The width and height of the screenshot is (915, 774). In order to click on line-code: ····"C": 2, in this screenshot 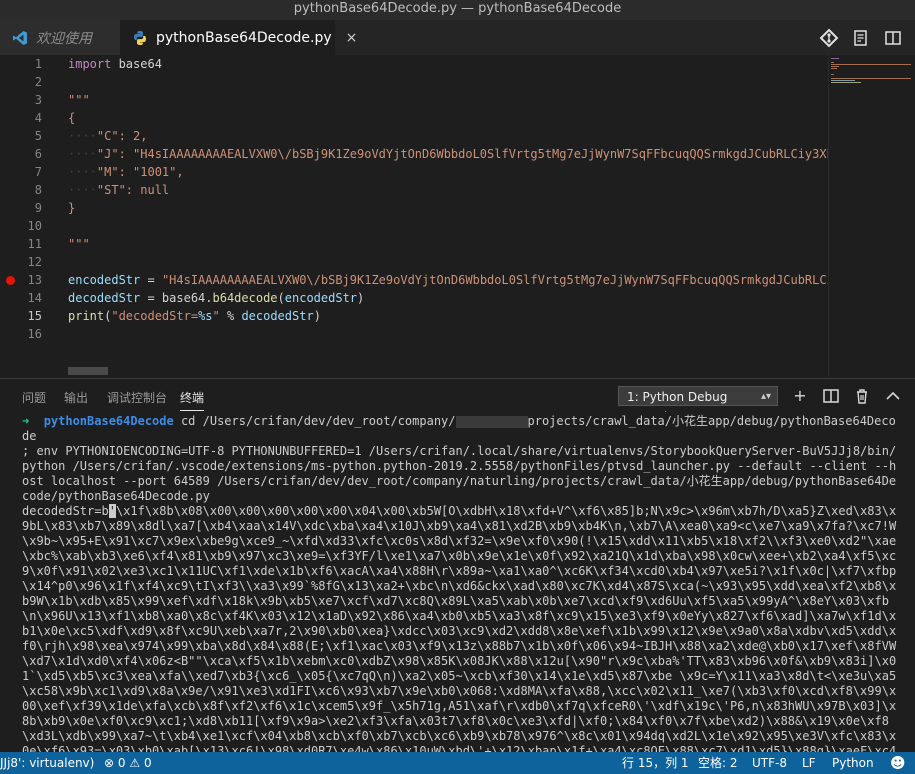, I will do `click(107, 136)`.